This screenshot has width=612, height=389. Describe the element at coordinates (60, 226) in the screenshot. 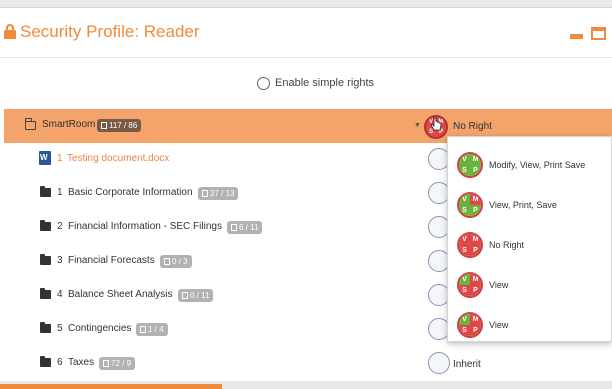

I see `row-number: 2` at that location.